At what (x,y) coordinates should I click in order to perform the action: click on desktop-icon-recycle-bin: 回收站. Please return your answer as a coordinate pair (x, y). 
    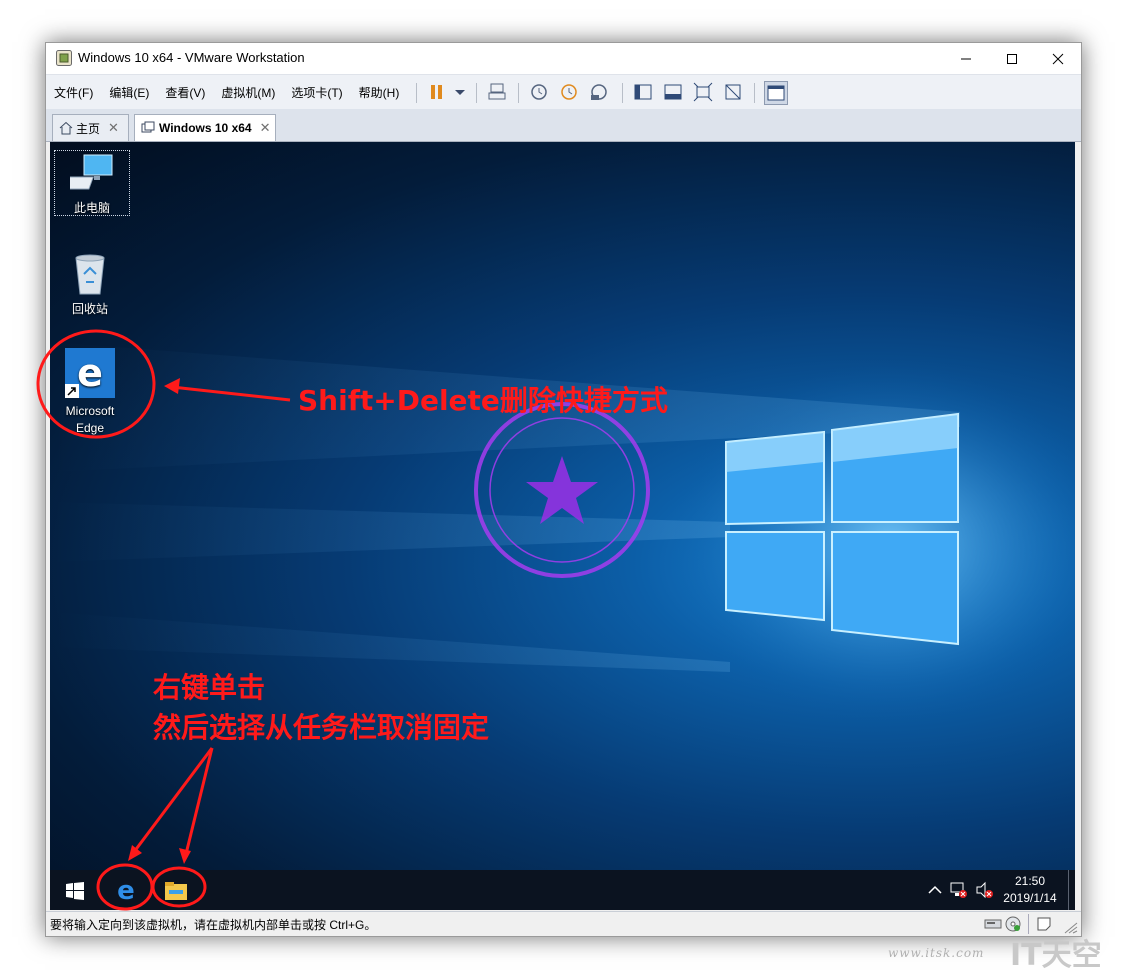
    Looking at the image, I should click on (90, 284).